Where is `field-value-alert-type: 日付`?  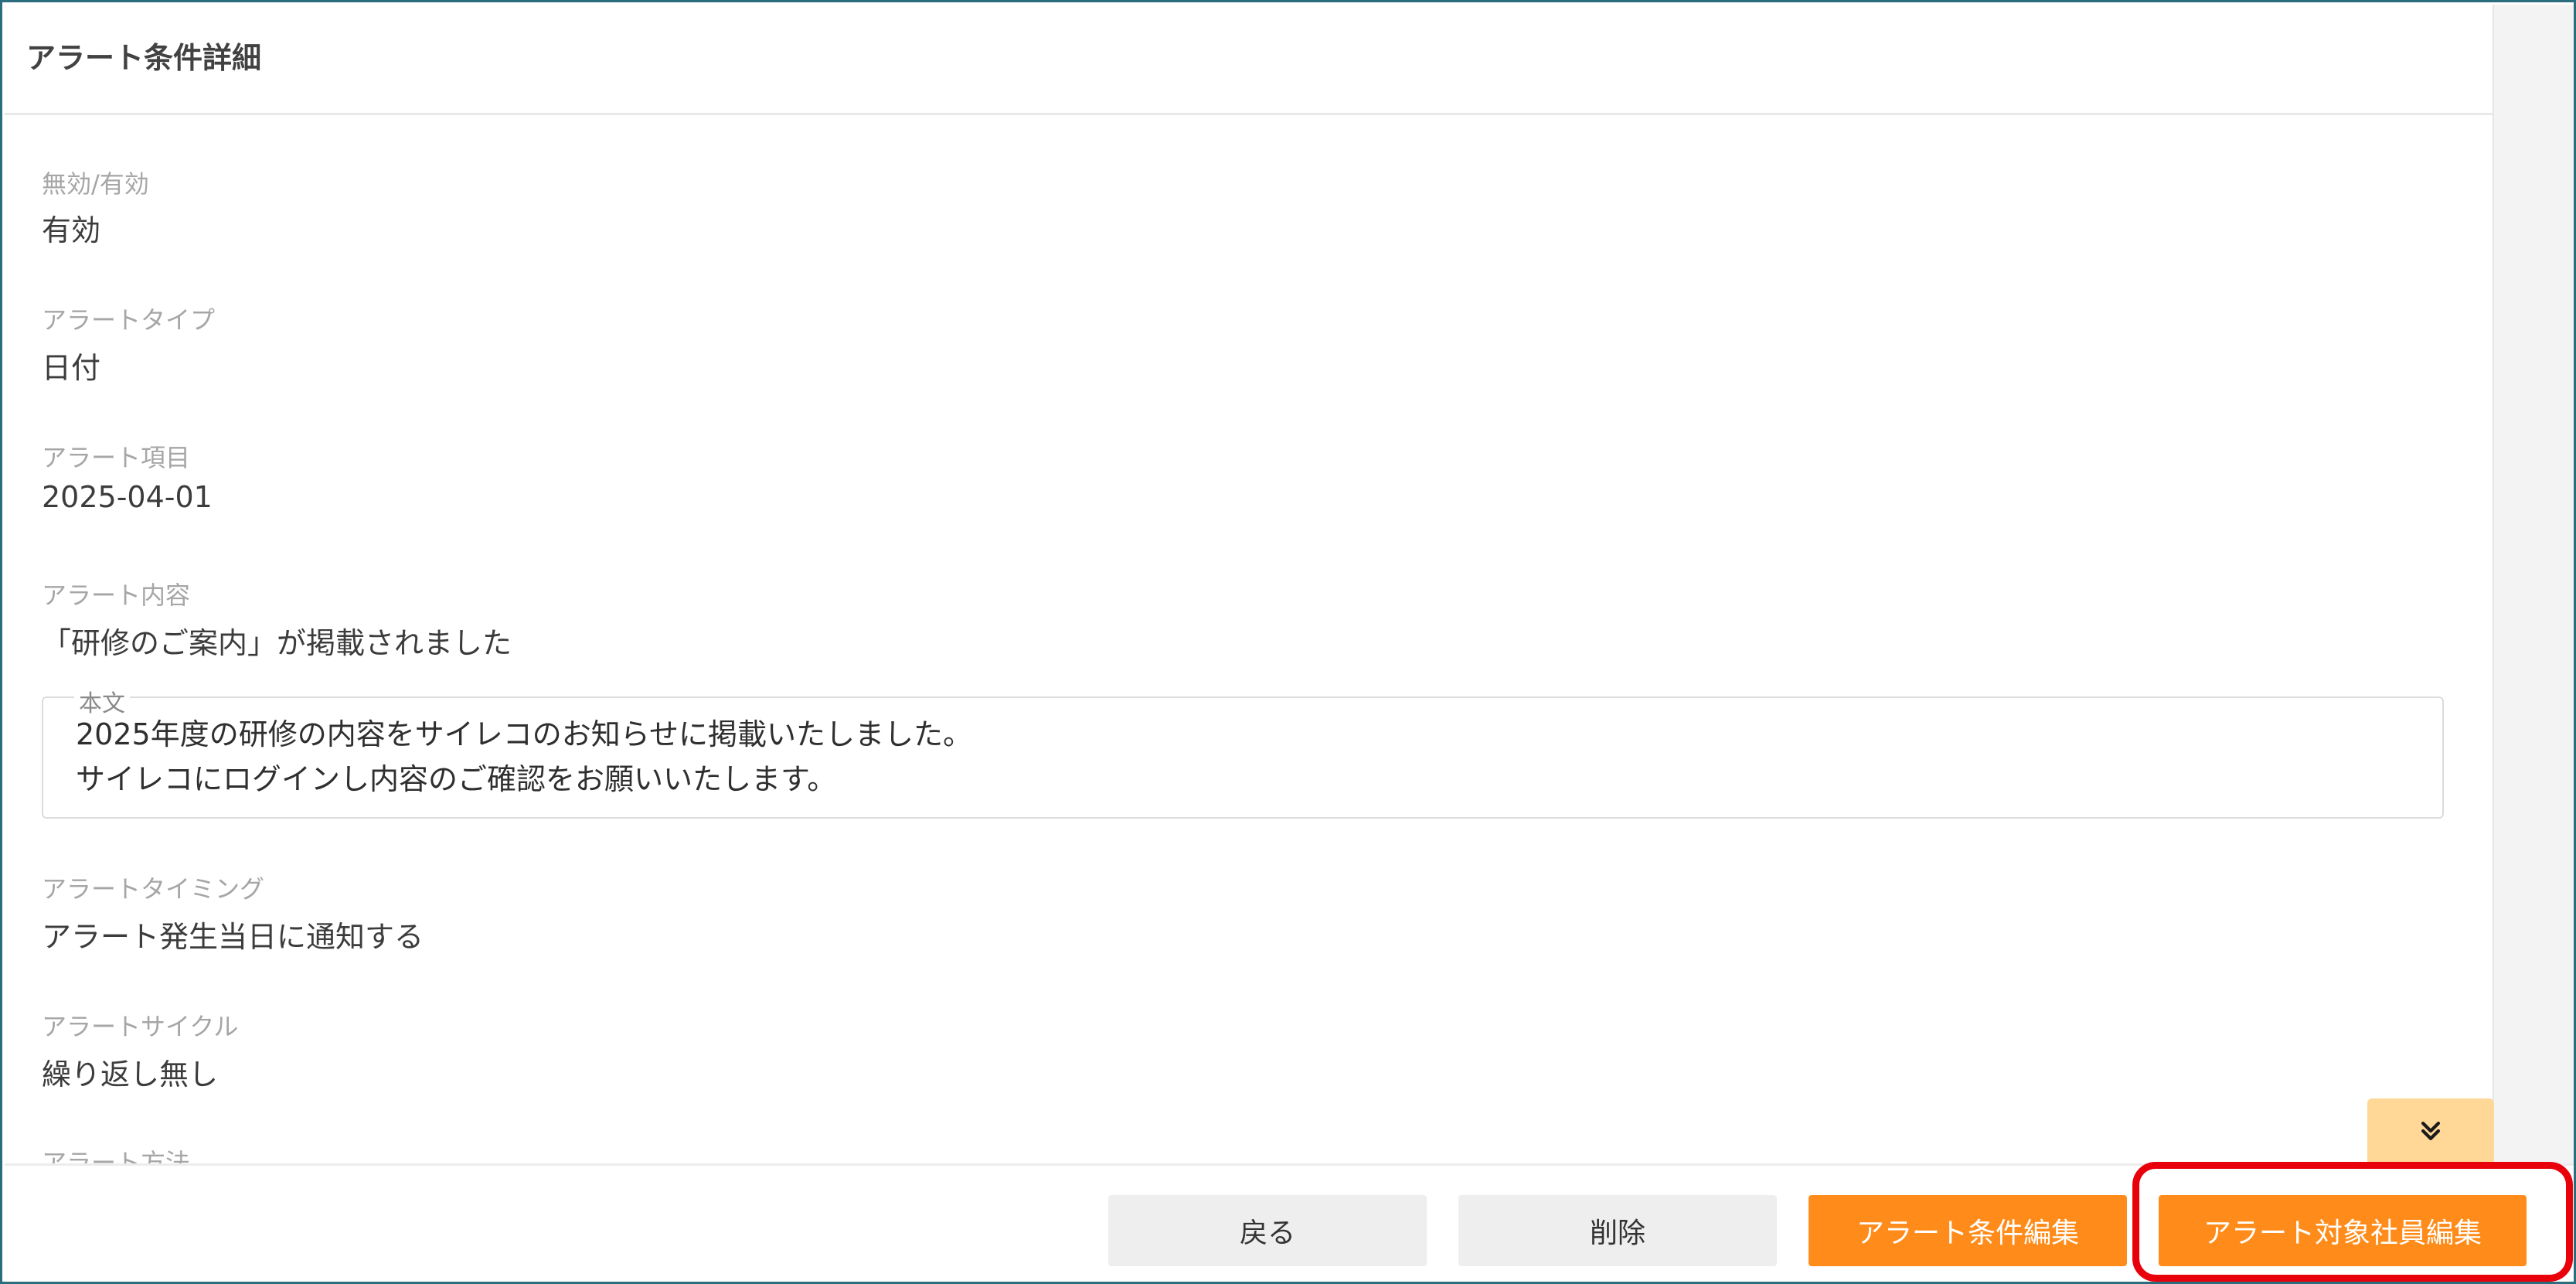 field-value-alert-type: 日付 is located at coordinates (71, 368).